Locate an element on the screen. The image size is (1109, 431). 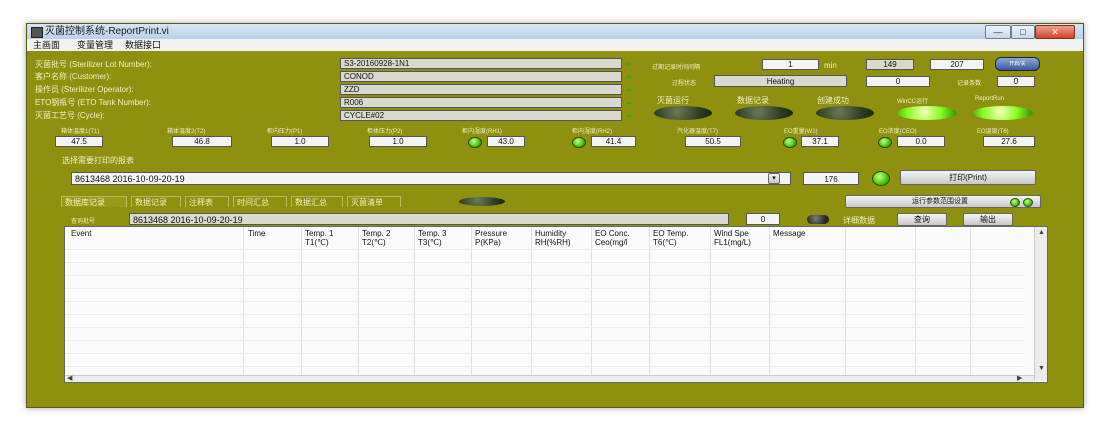
cycle-field: CYCLE#02 is located at coordinates (481, 115).